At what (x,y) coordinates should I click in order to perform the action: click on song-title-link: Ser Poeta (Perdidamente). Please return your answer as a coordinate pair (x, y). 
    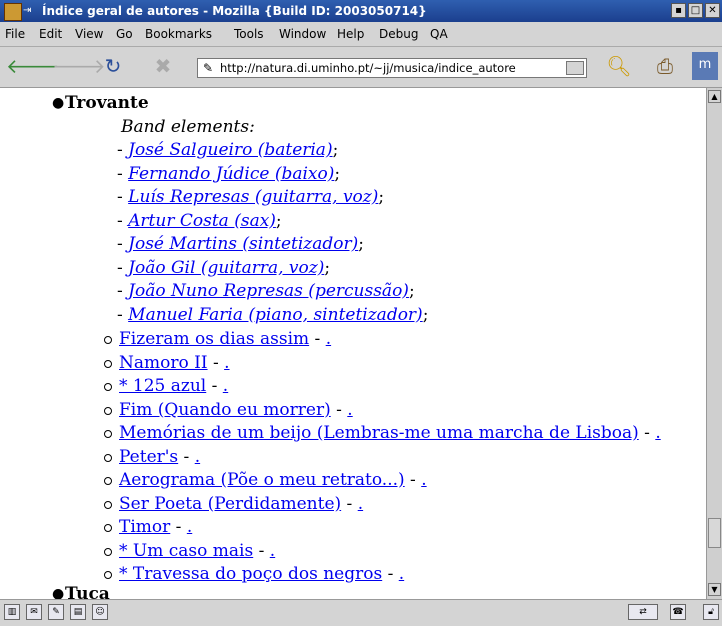
    Looking at the image, I should click on (230, 504).